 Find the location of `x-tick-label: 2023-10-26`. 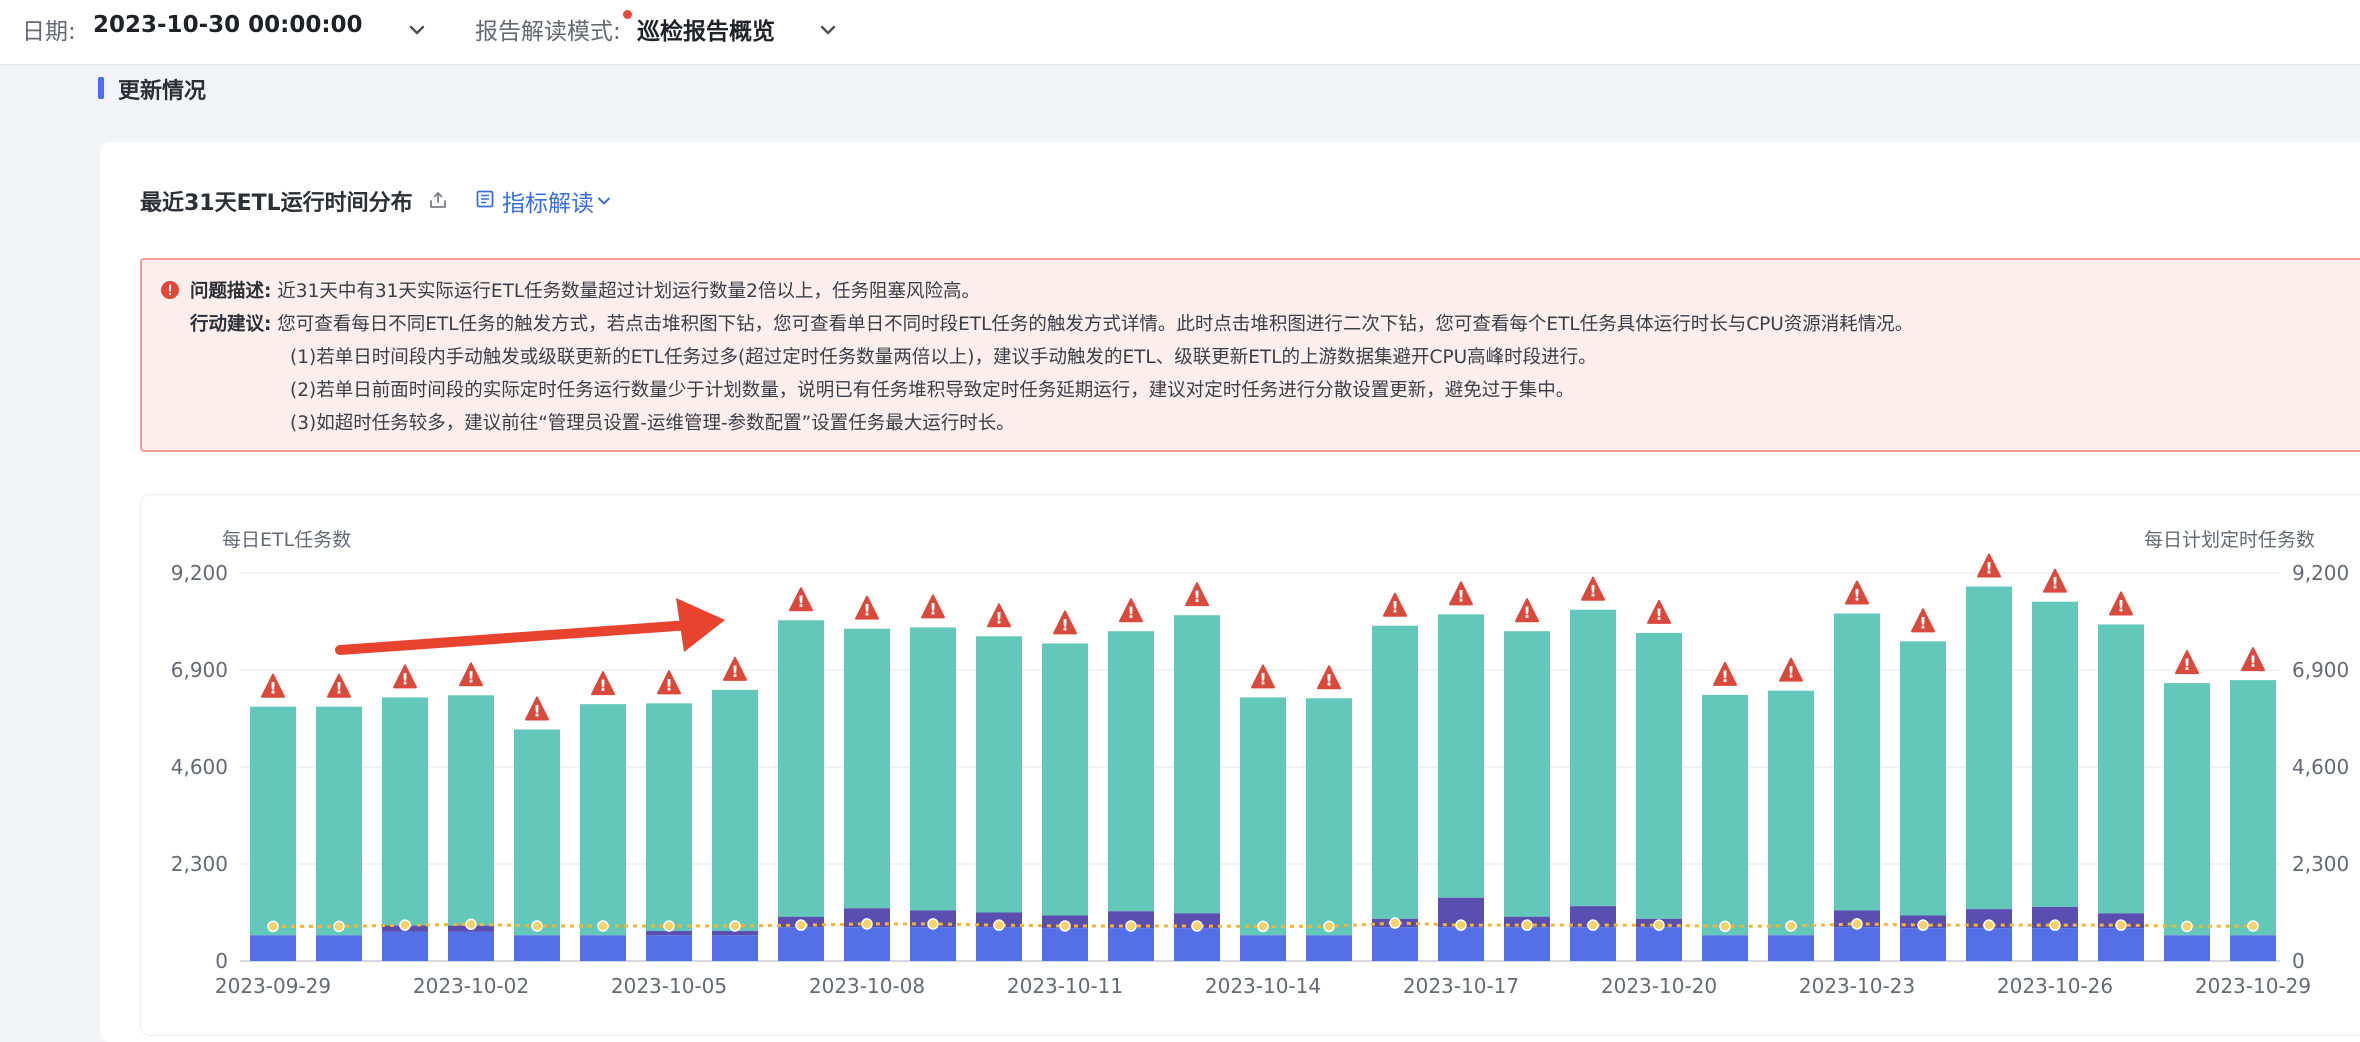

x-tick-label: 2023-10-26 is located at coordinates (2055, 986).